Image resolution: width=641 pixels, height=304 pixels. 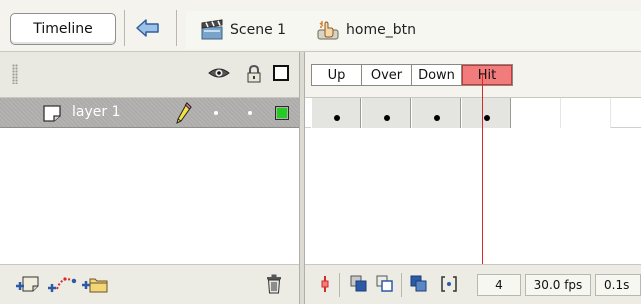 What do you see at coordinates (282, 113) in the screenshot?
I see `outline-color-swatch` at bounding box center [282, 113].